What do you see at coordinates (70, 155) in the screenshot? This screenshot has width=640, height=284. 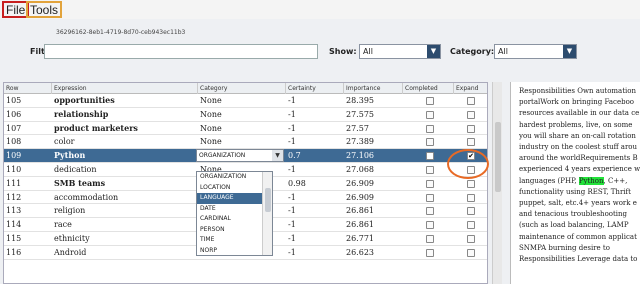 I see `cell-expression: Python` at bounding box center [70, 155].